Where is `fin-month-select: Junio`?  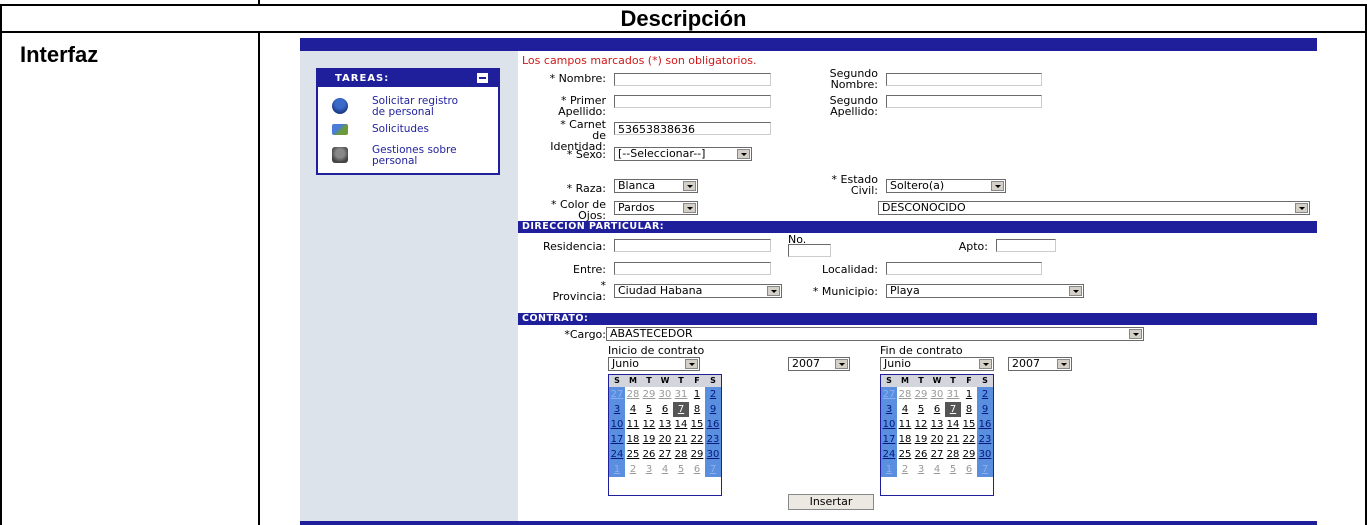
fin-month-select: Junio is located at coordinates (937, 364).